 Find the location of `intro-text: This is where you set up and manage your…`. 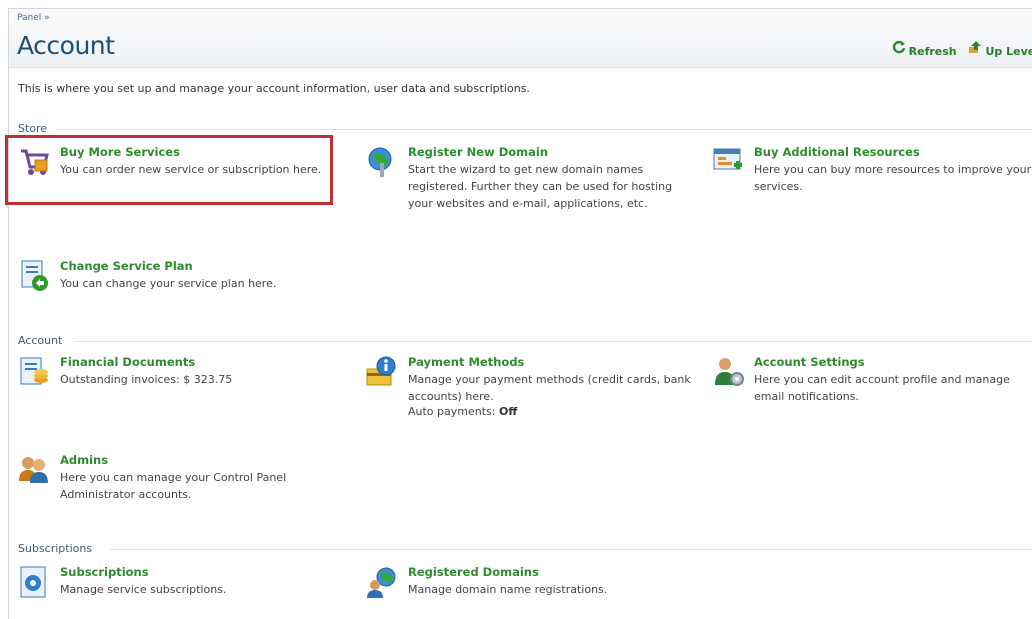

intro-text: This is where you set up and manage your… is located at coordinates (274, 88).